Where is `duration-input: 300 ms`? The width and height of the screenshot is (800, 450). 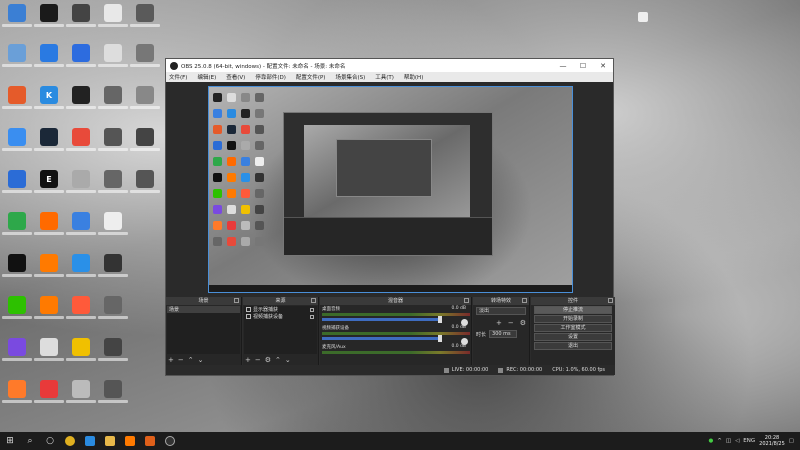
duration-input: 300 ms is located at coordinates (503, 334).